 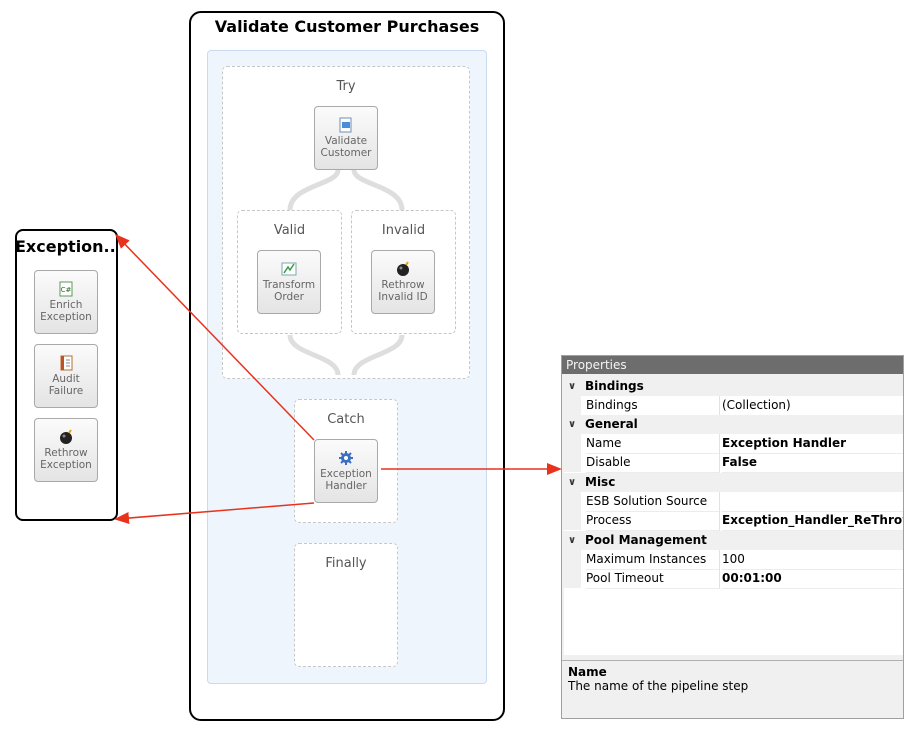 I want to click on property-row: Bindings (Collection), so click(x=733, y=406).